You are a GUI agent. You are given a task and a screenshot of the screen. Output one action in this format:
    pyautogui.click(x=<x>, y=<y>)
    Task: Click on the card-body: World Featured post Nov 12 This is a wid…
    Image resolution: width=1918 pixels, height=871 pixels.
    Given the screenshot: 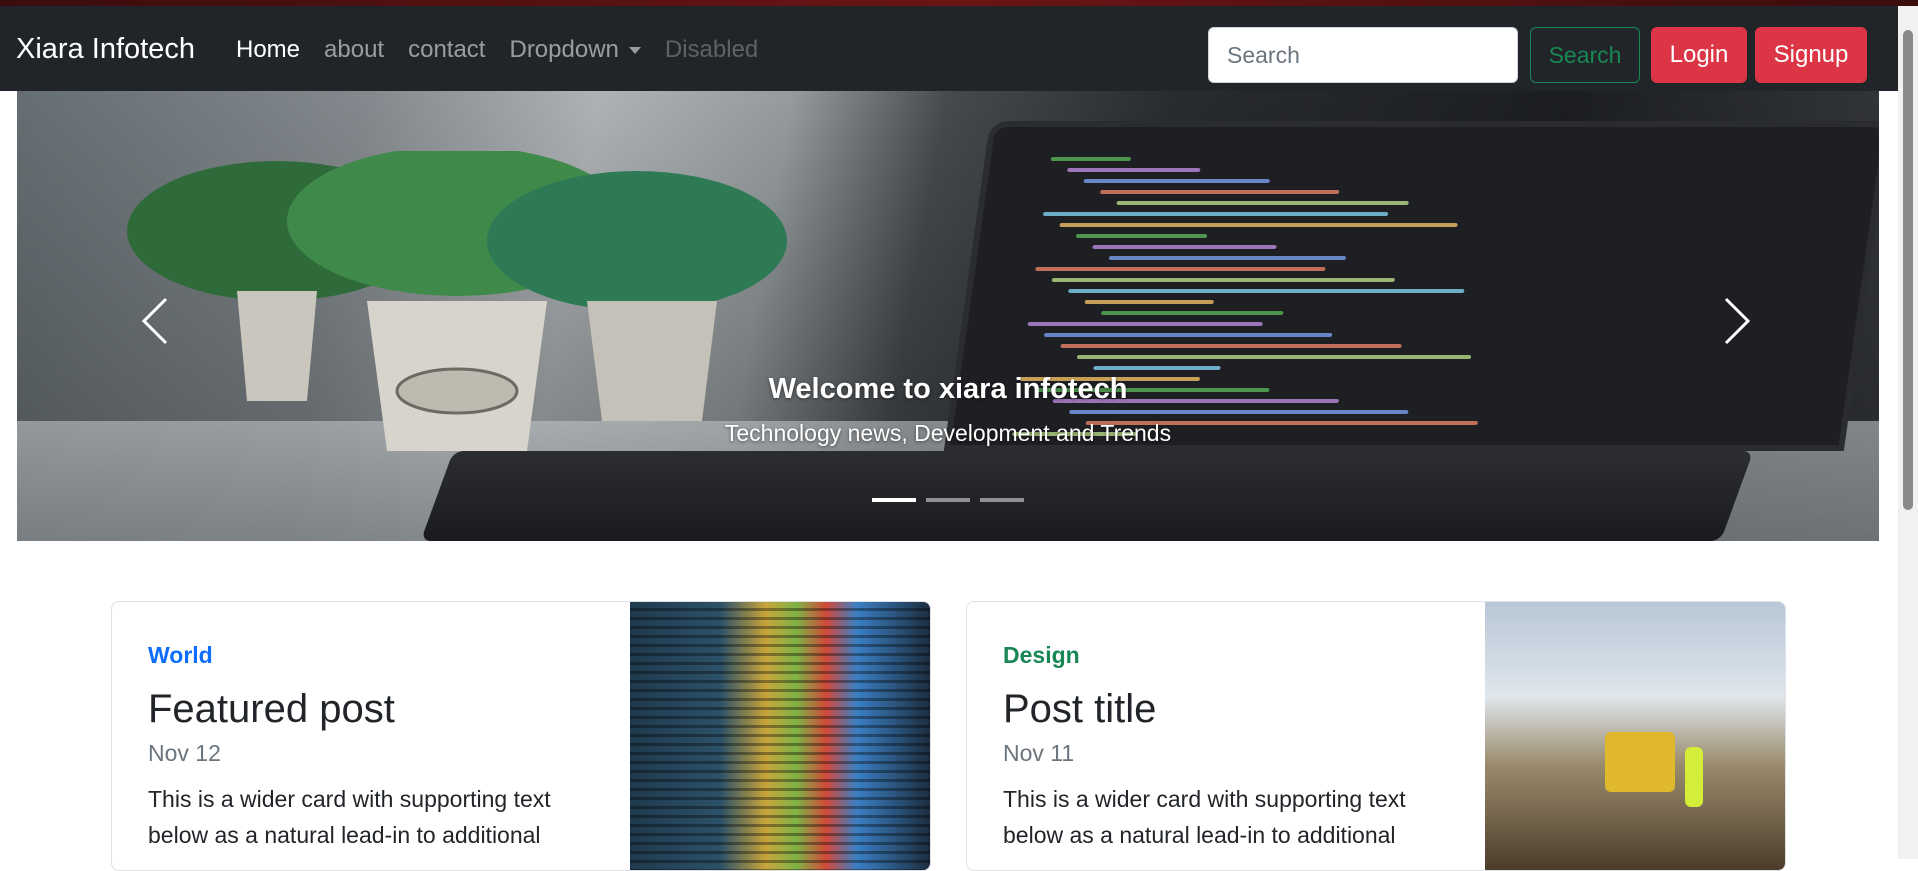 What is the action you would take?
    pyautogui.click(x=373, y=747)
    